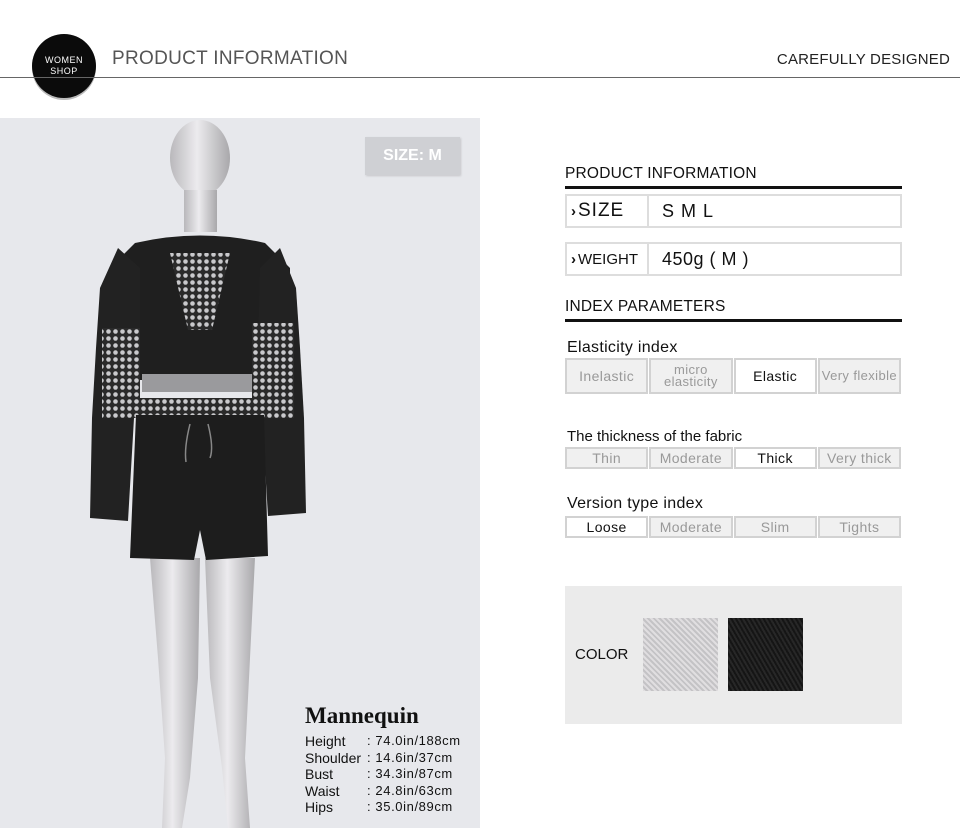 Image resolution: width=960 pixels, height=840 pixels. I want to click on color-swatch-black, so click(765, 654).